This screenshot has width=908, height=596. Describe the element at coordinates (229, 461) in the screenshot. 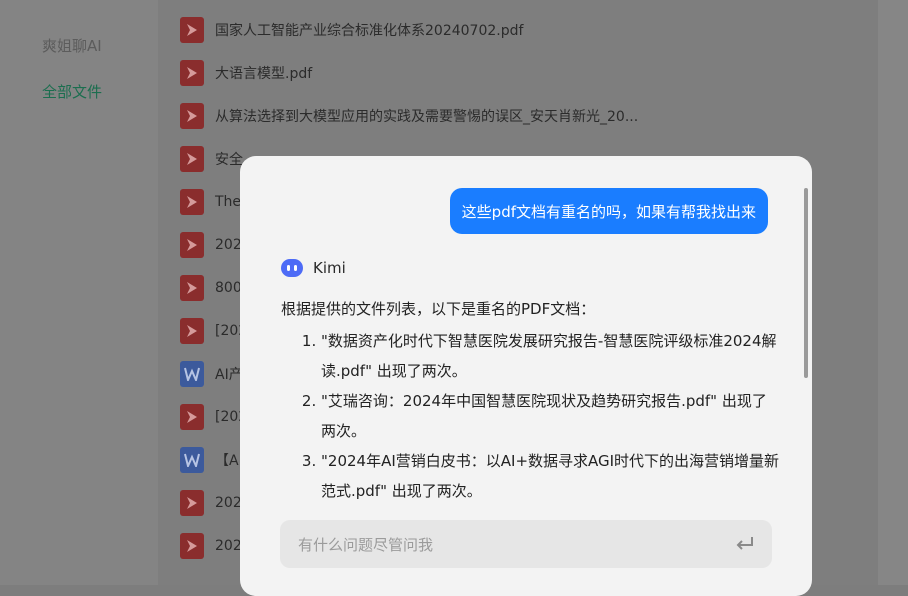

I see `file-name: 【AI` at that location.